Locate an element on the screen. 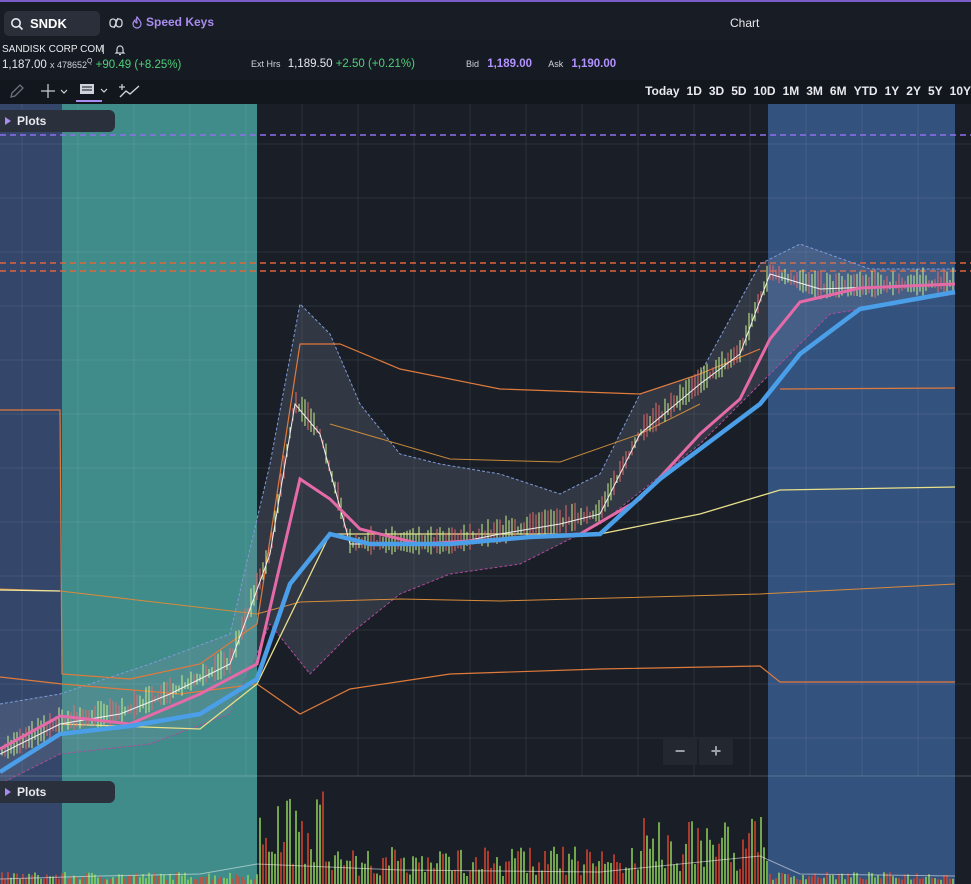 The image size is (971, 884). sparkline-add-icon is located at coordinates (130, 91).